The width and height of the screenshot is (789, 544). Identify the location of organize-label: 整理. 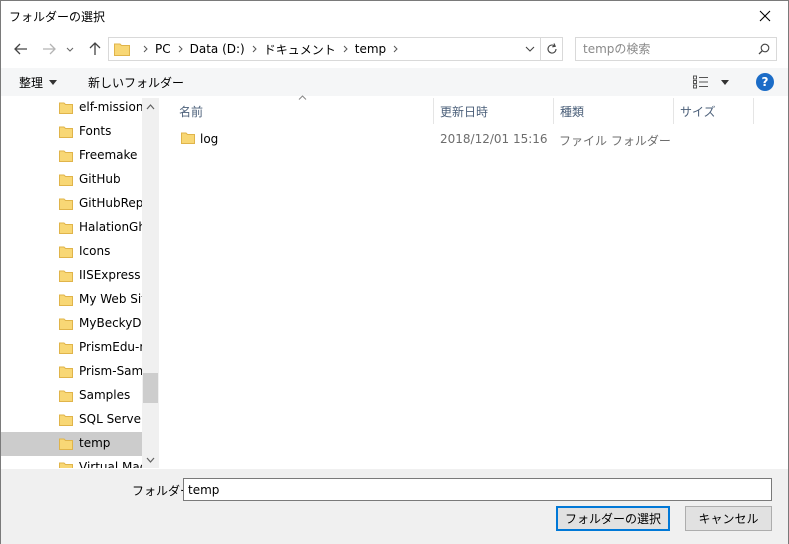
(31, 82).